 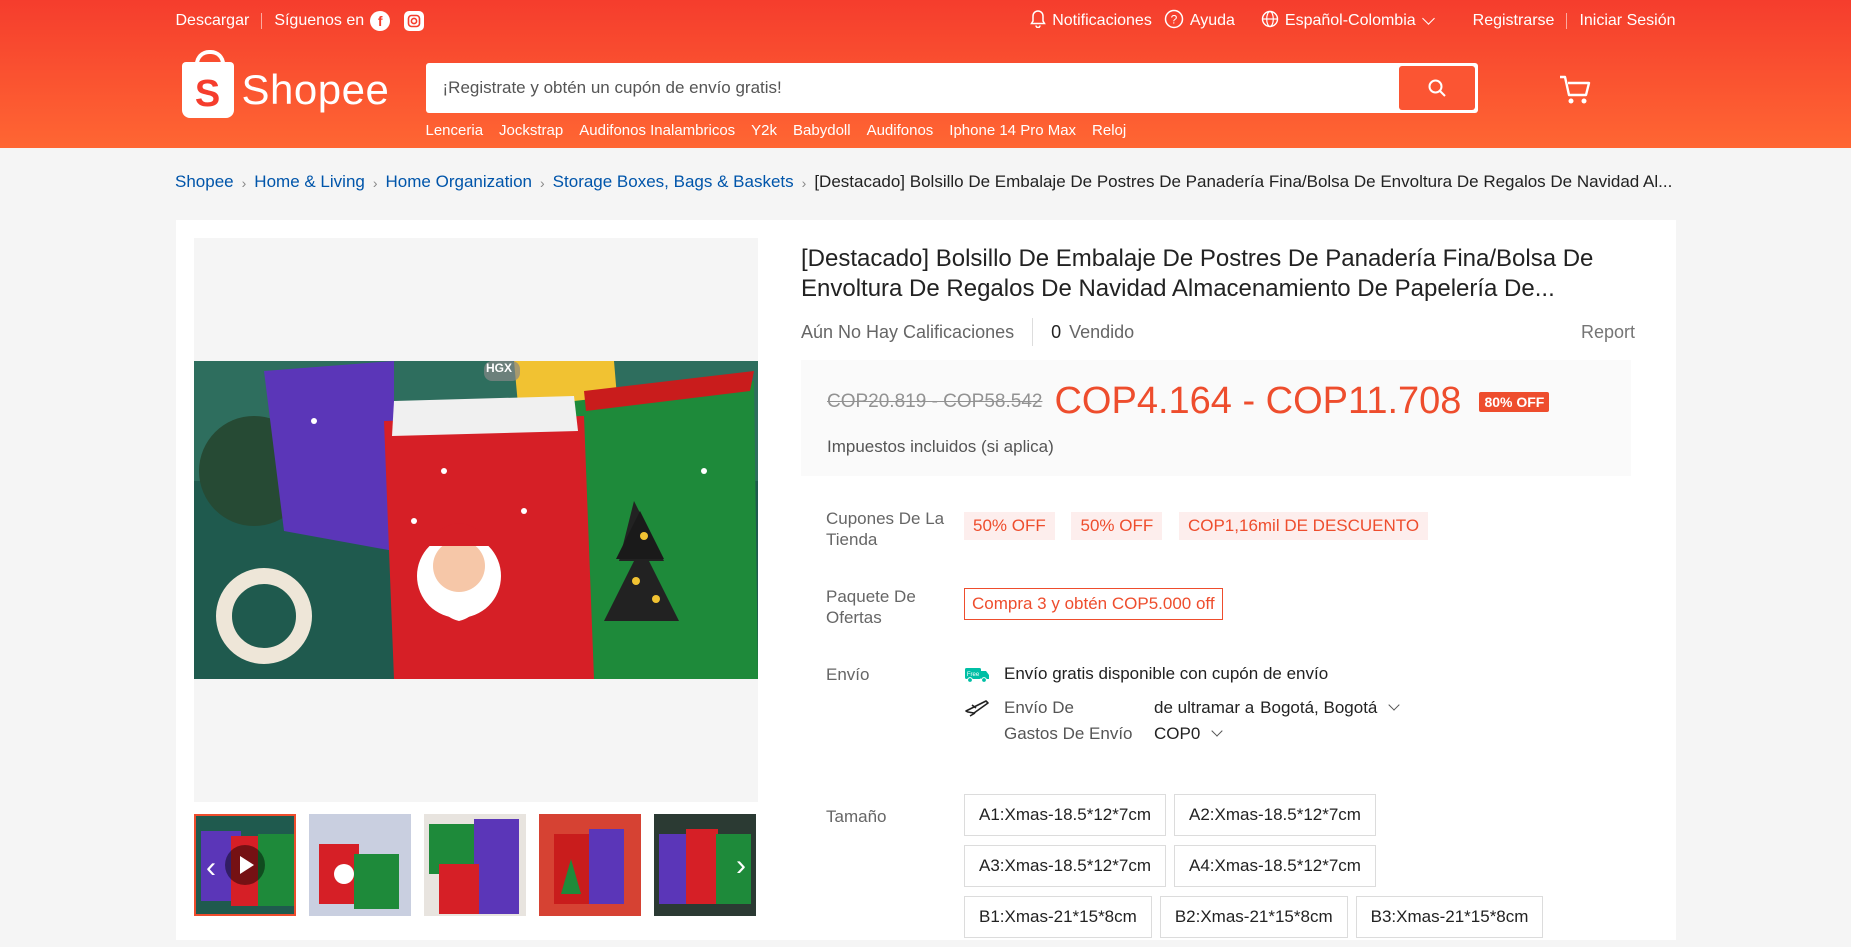 I want to click on suggestion-link: Y2k, so click(x=764, y=130).